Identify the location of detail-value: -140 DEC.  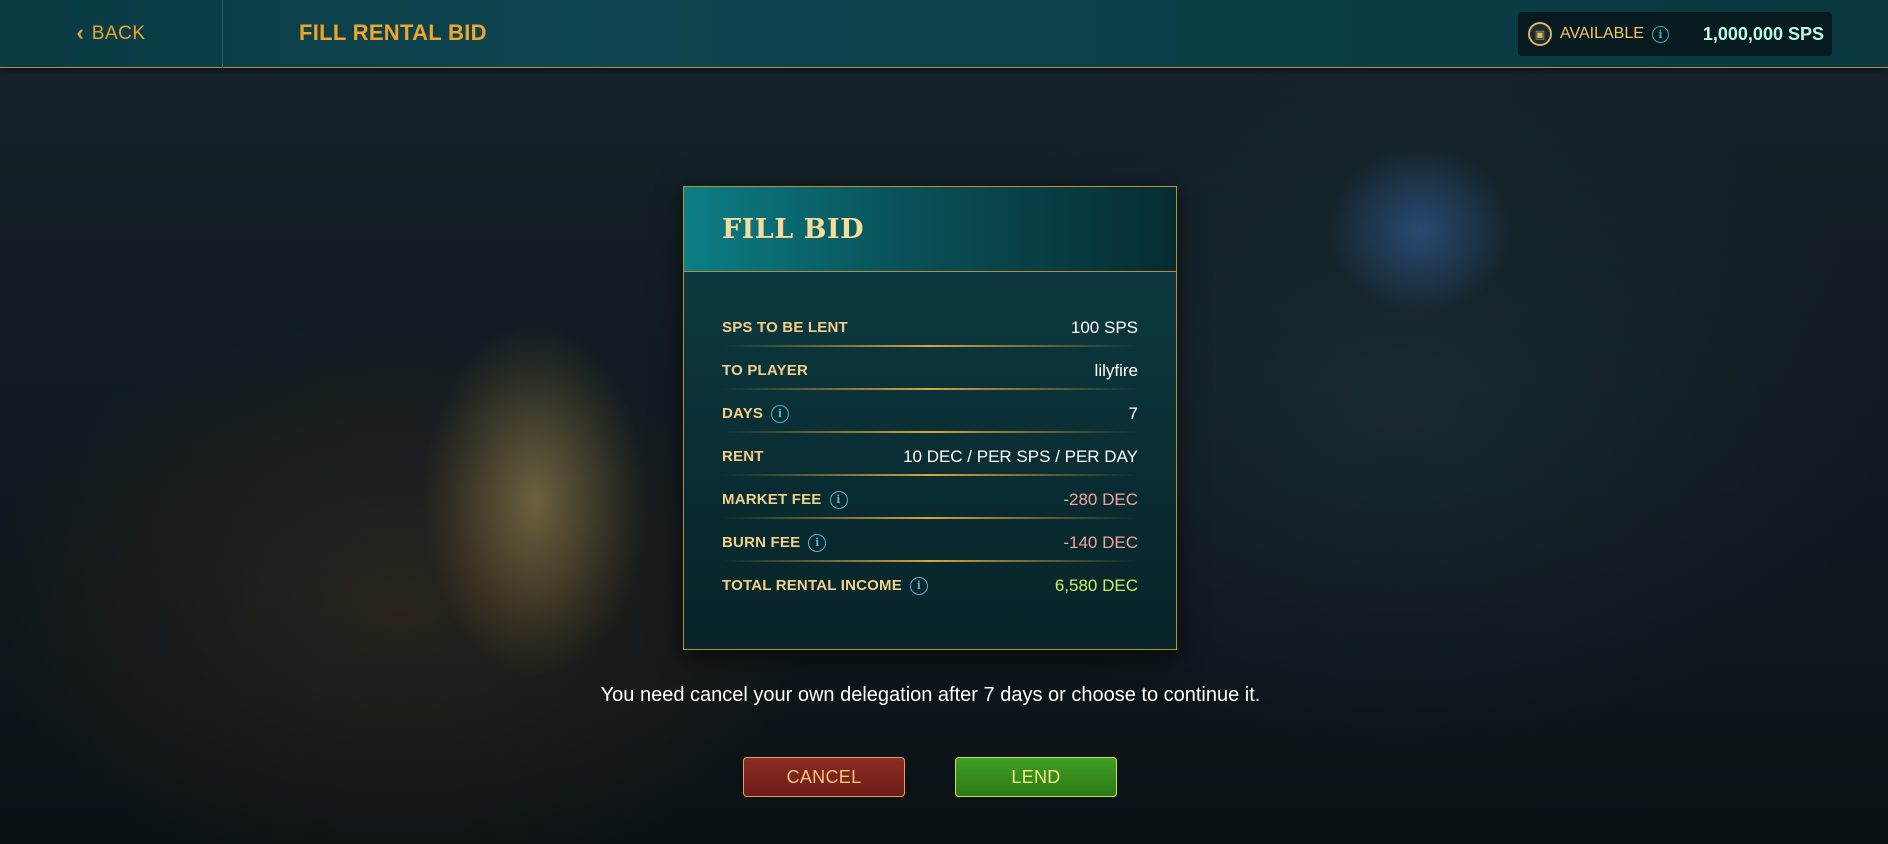
(1100, 542).